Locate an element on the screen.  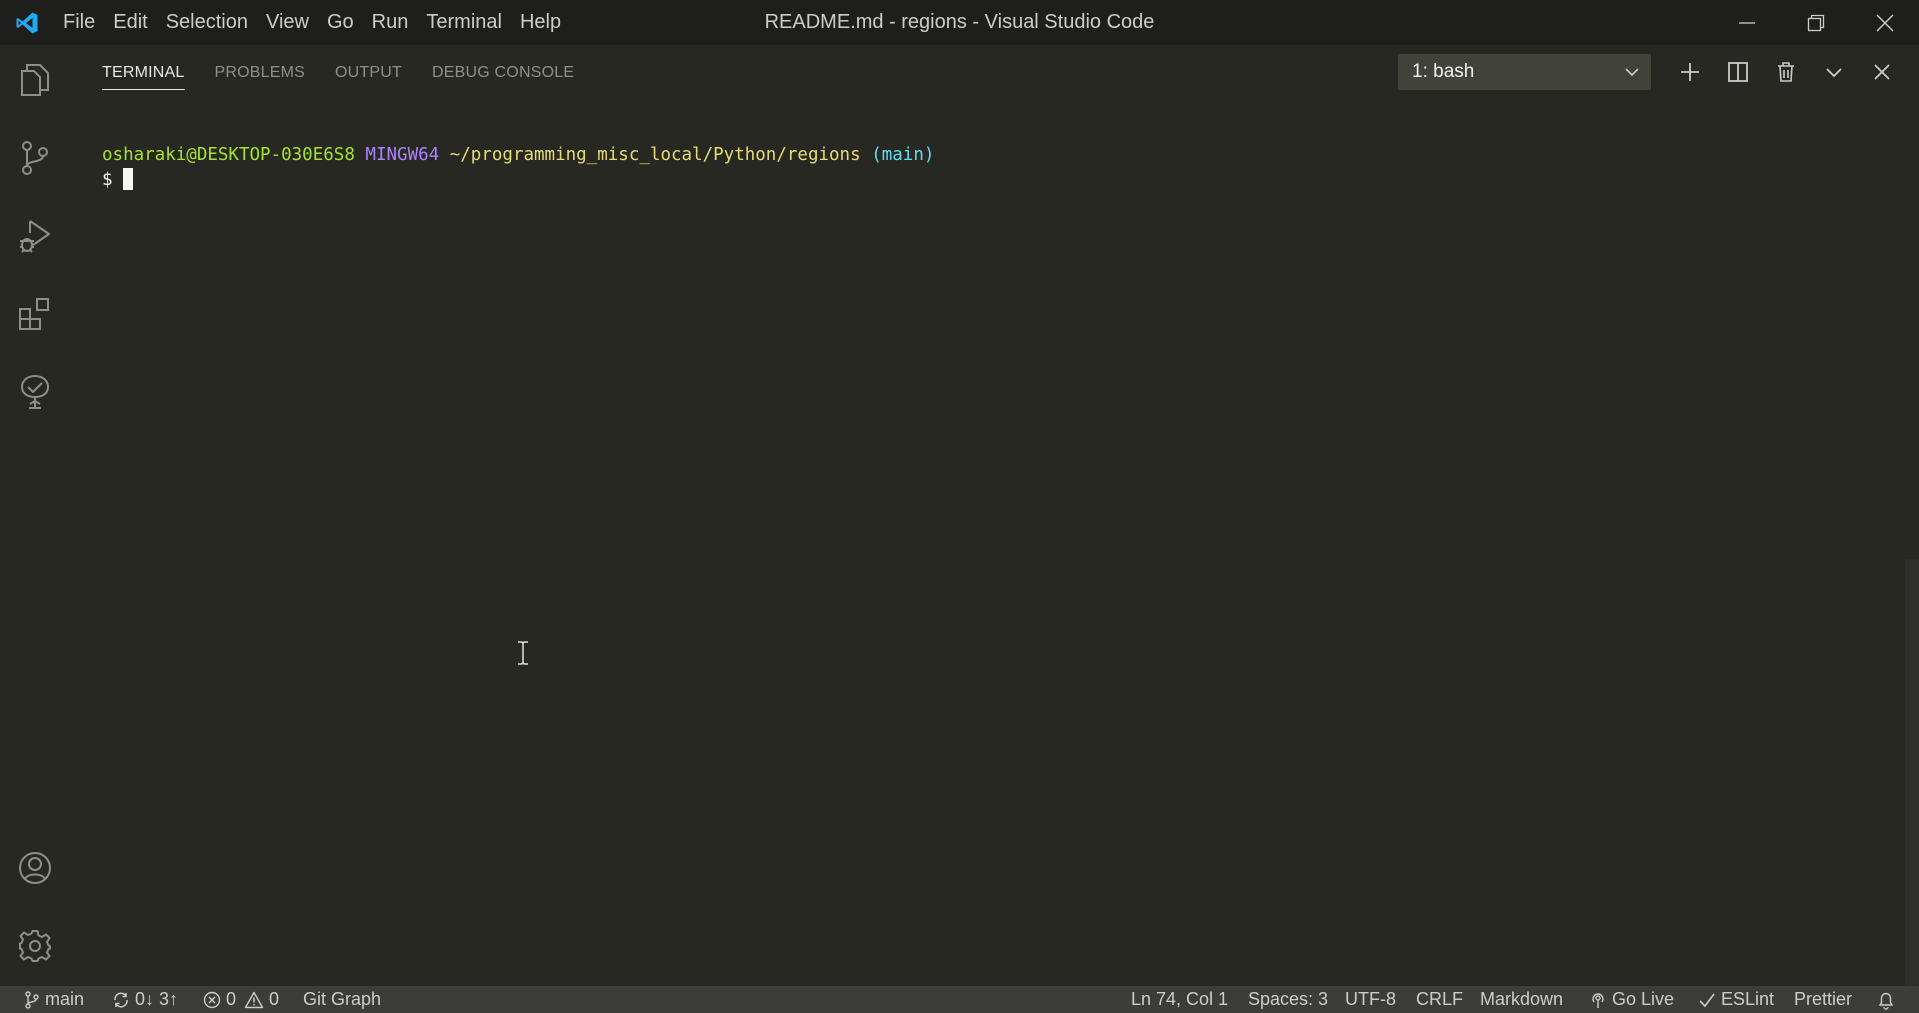
window-controls is located at coordinates (1815, 22).